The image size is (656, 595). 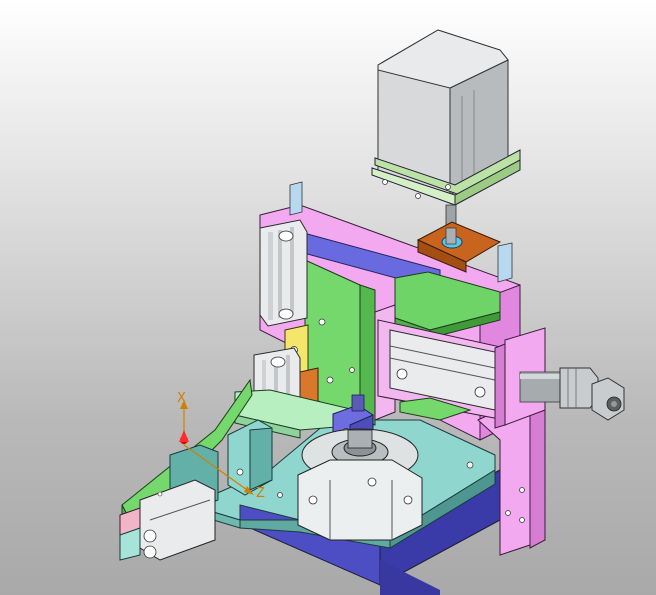 I want to click on x-axis-label: X, so click(x=181, y=398).